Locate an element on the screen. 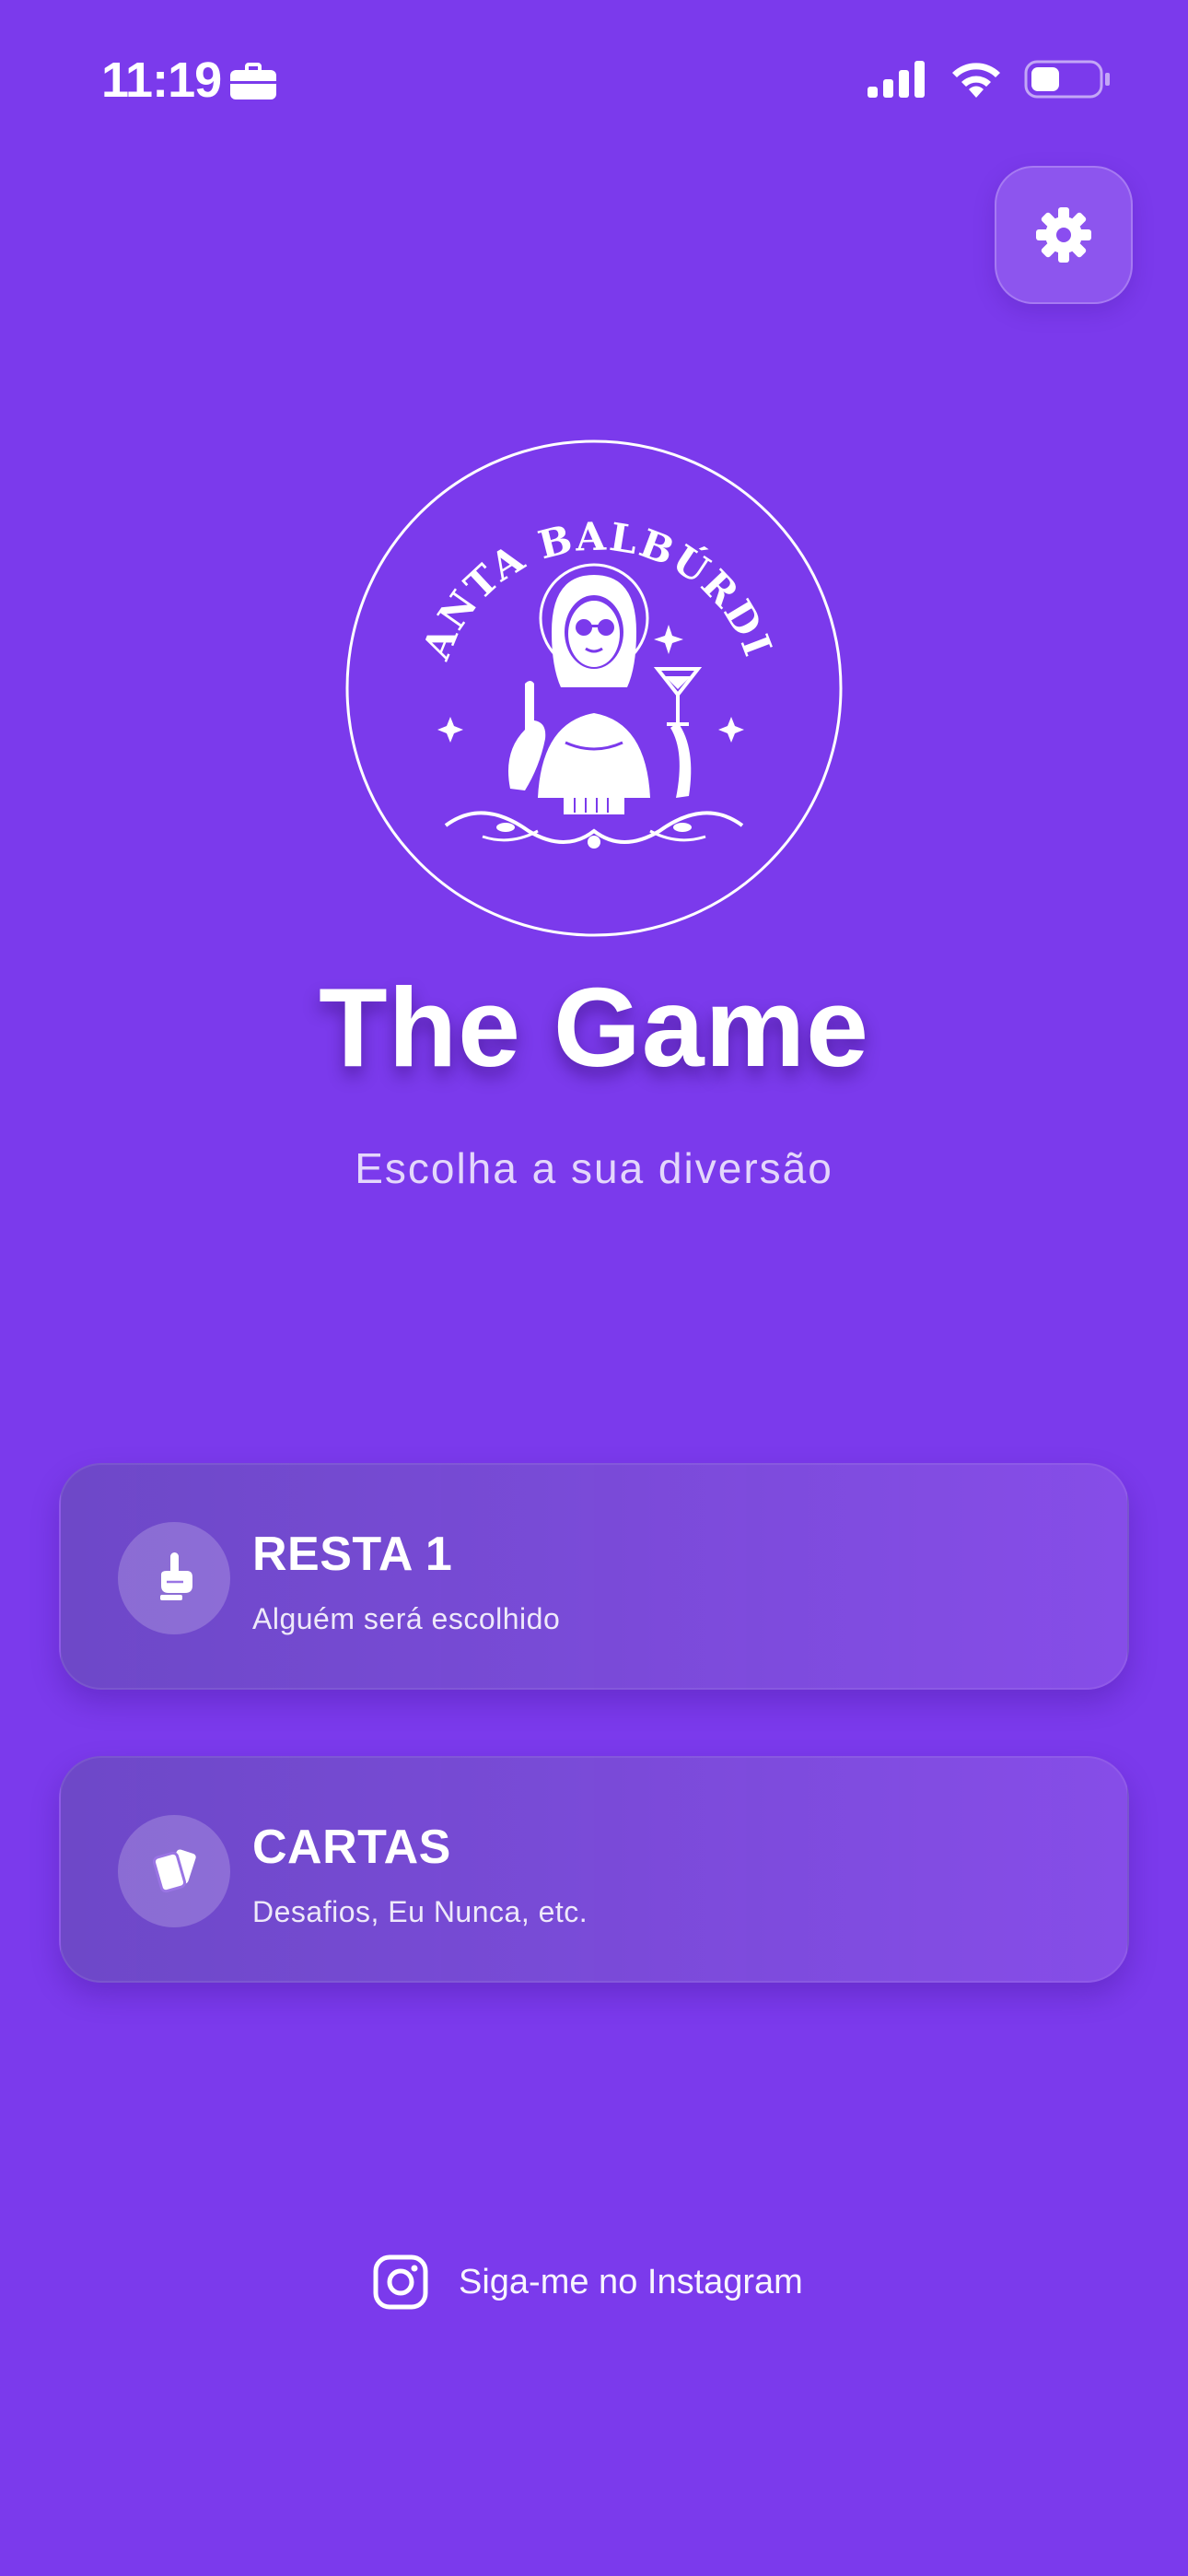  page-subtitle: Escolha a sua diversão is located at coordinates (594, 1168).